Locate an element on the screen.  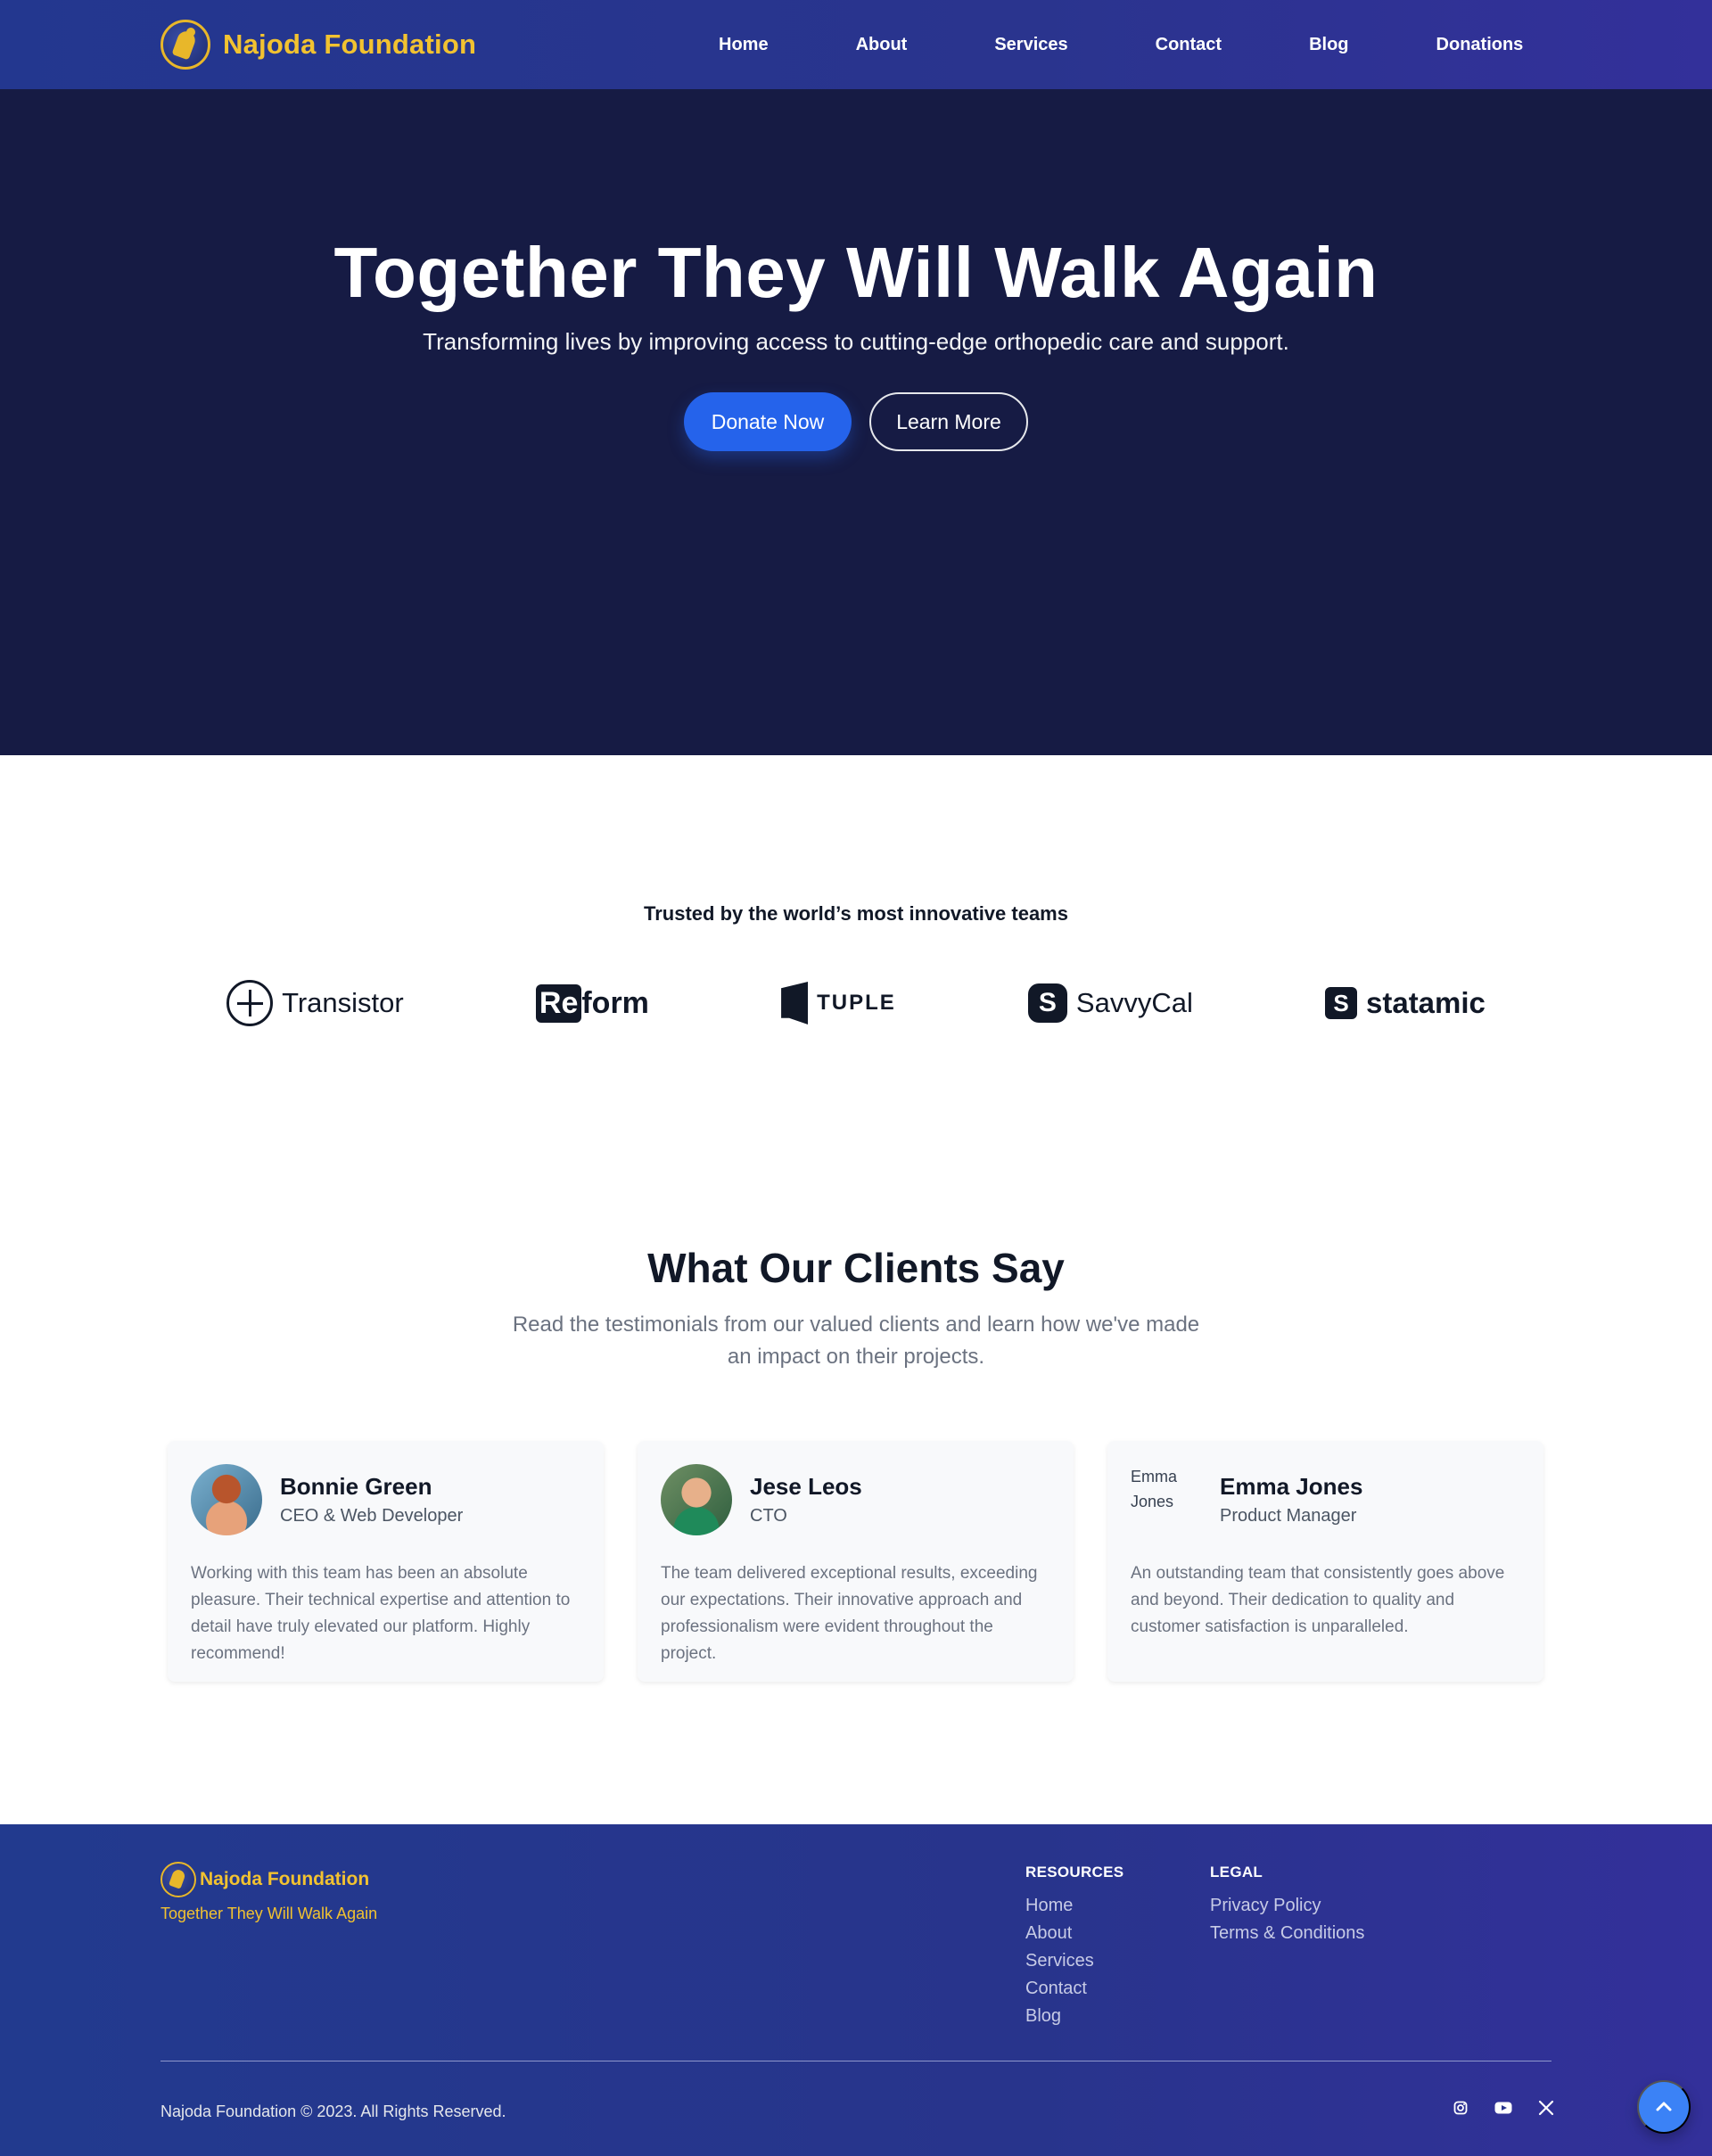
social-links is located at coordinates (1503, 2108).